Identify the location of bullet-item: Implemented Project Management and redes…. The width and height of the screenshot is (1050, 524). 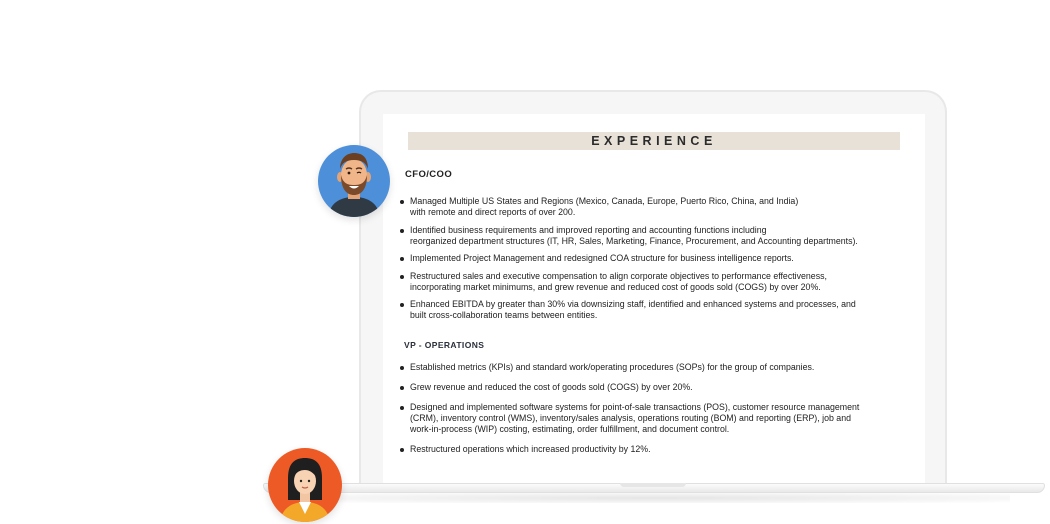
(653, 258).